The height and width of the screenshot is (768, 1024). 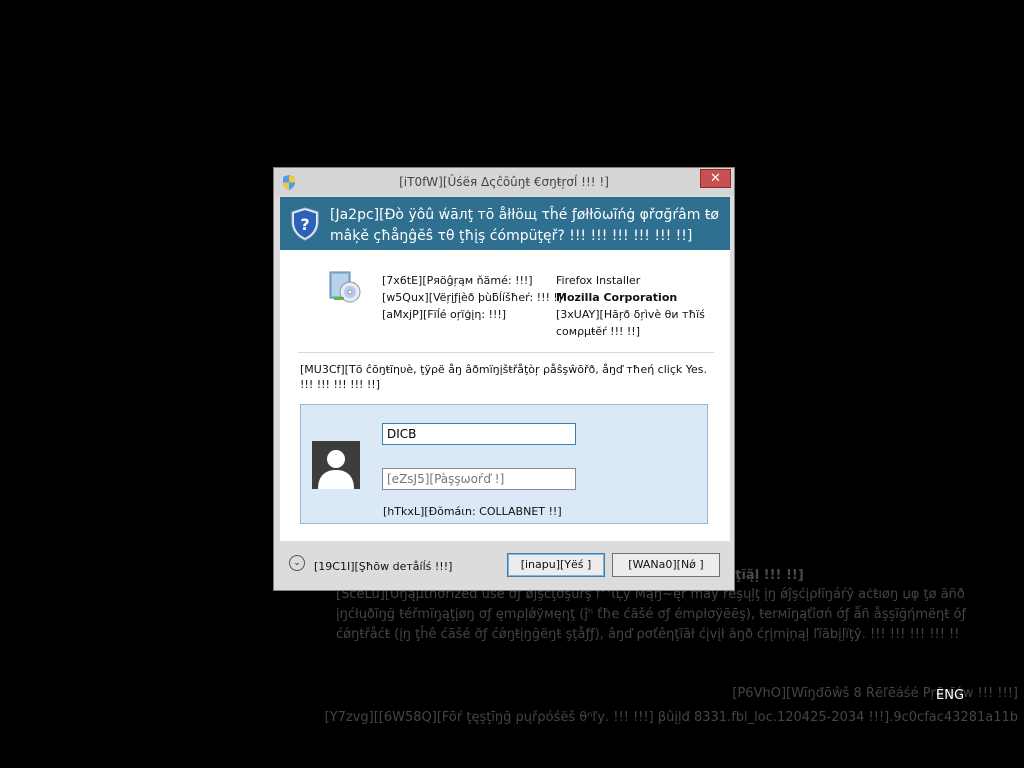 I want to click on file-origin-label: [aMxjP][Fïĺé оŗïģįη: !!!], so click(x=444, y=314).